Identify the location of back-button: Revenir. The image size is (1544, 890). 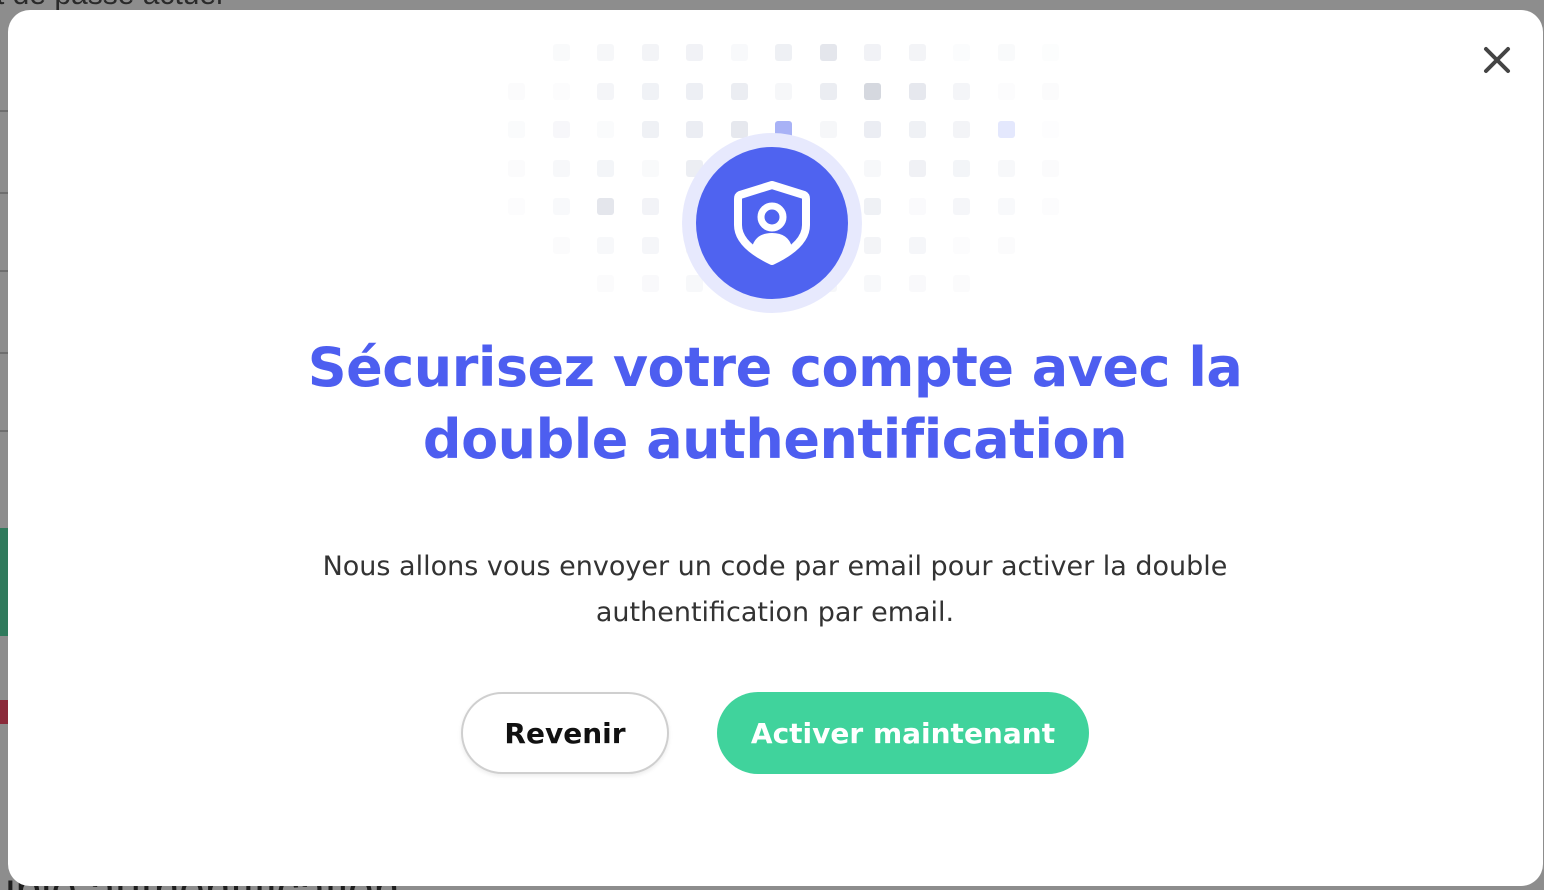
(565, 733).